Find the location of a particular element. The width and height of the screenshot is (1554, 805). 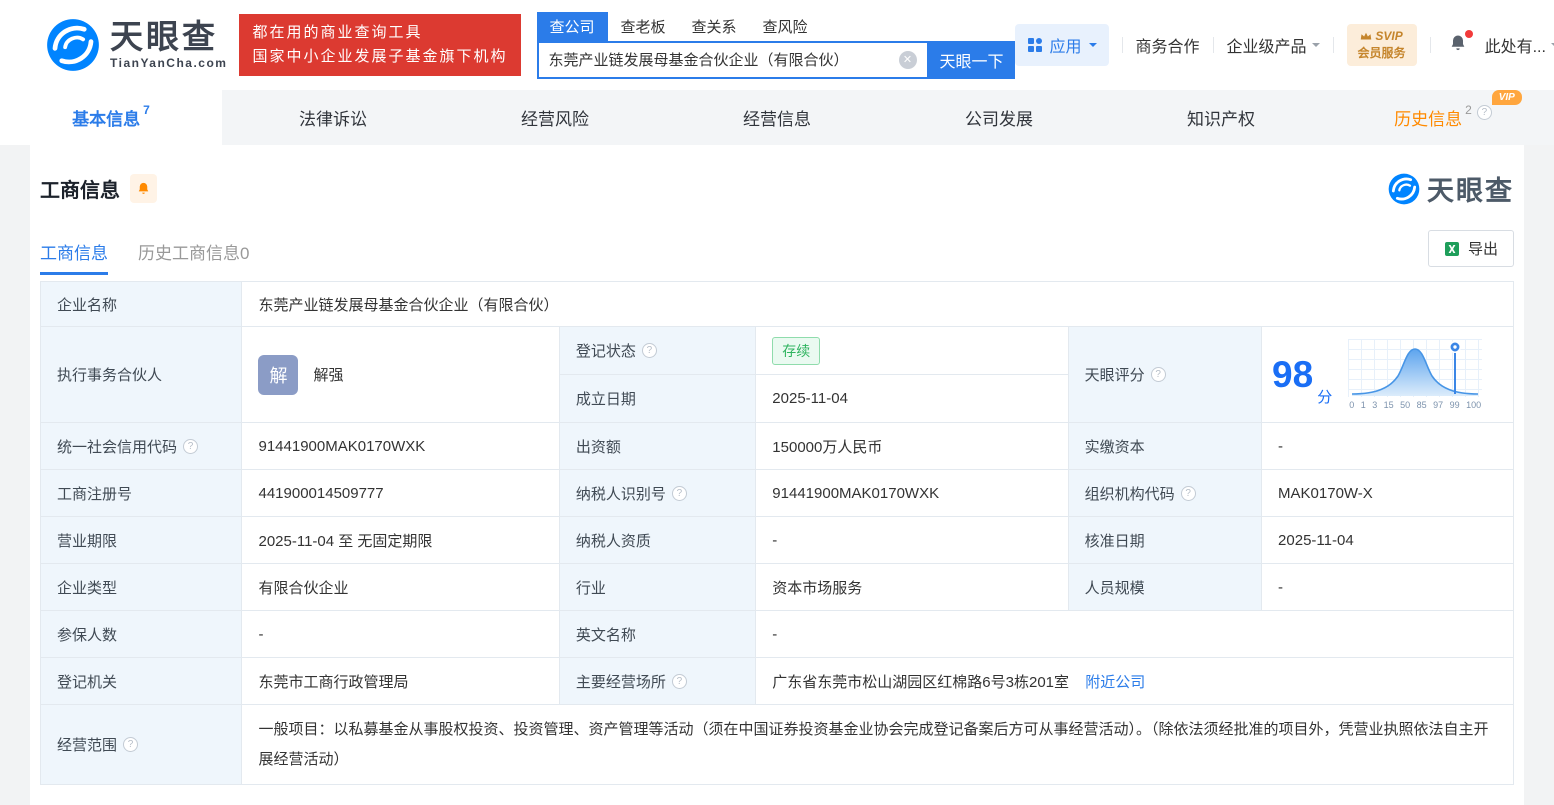

subtab-business-info: 工商信息 is located at coordinates (74, 257).